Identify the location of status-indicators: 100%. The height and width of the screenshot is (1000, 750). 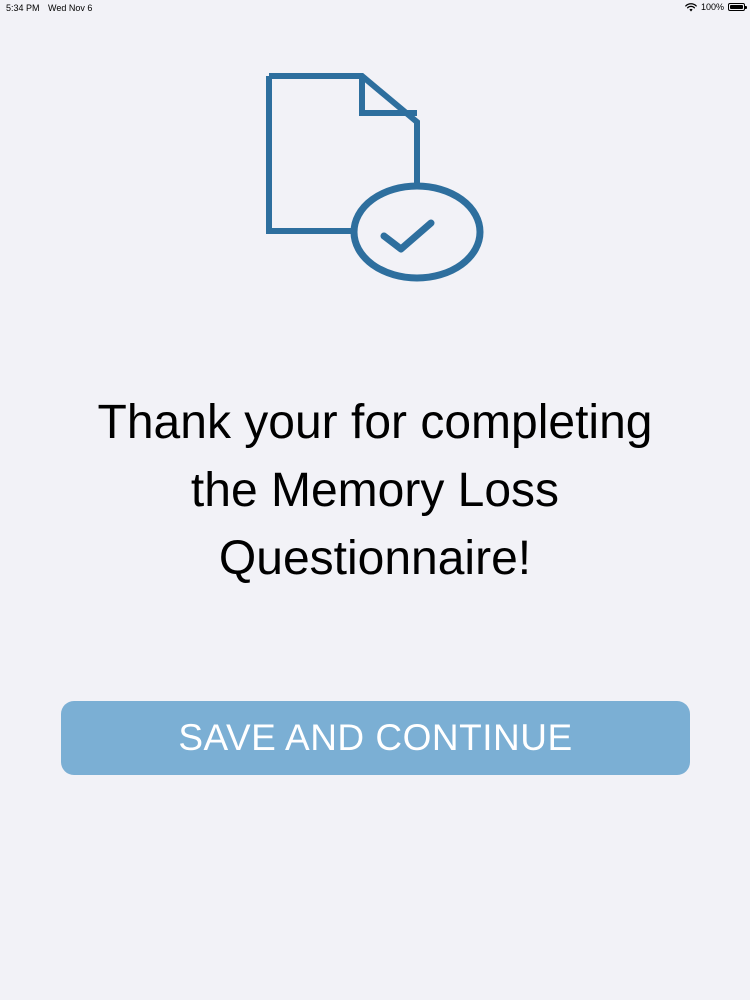
(716, 7).